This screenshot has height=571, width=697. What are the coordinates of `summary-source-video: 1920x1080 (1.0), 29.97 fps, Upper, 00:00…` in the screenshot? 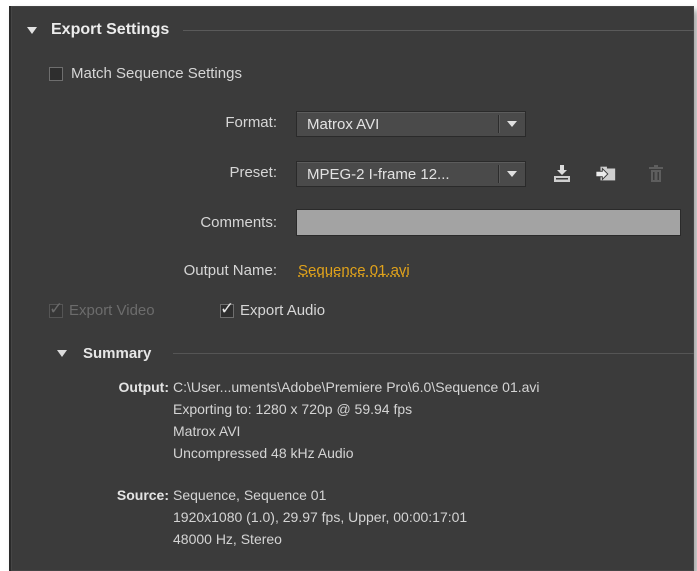 It's located at (320, 517).